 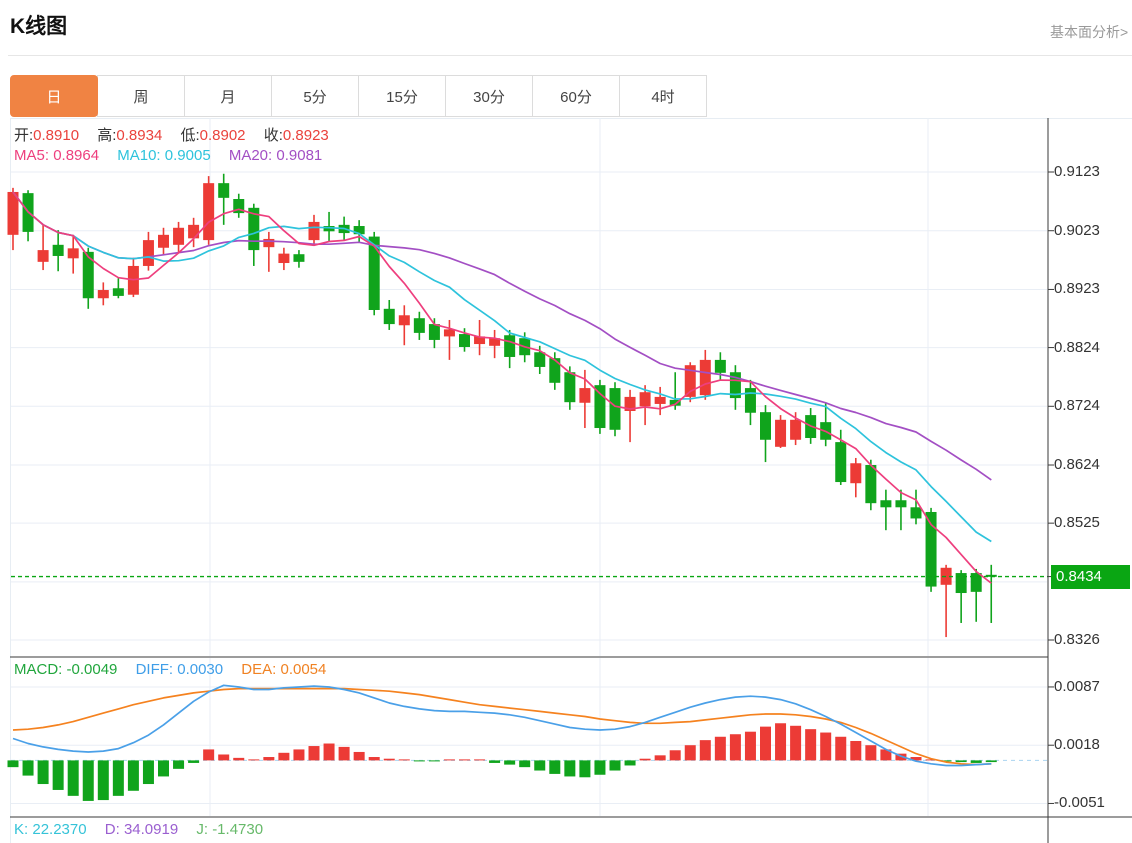 What do you see at coordinates (284, 669) in the screenshot?
I see `dea-value: DEA: 0.0054` at bounding box center [284, 669].